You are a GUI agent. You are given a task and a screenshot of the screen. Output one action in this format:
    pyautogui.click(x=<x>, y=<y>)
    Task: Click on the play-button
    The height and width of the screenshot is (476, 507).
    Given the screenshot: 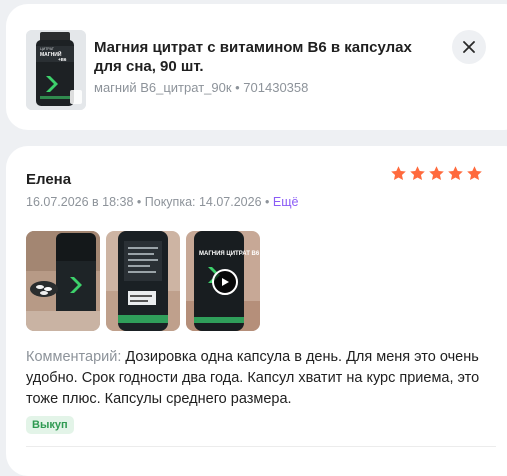 What is the action you would take?
    pyautogui.click(x=225, y=282)
    